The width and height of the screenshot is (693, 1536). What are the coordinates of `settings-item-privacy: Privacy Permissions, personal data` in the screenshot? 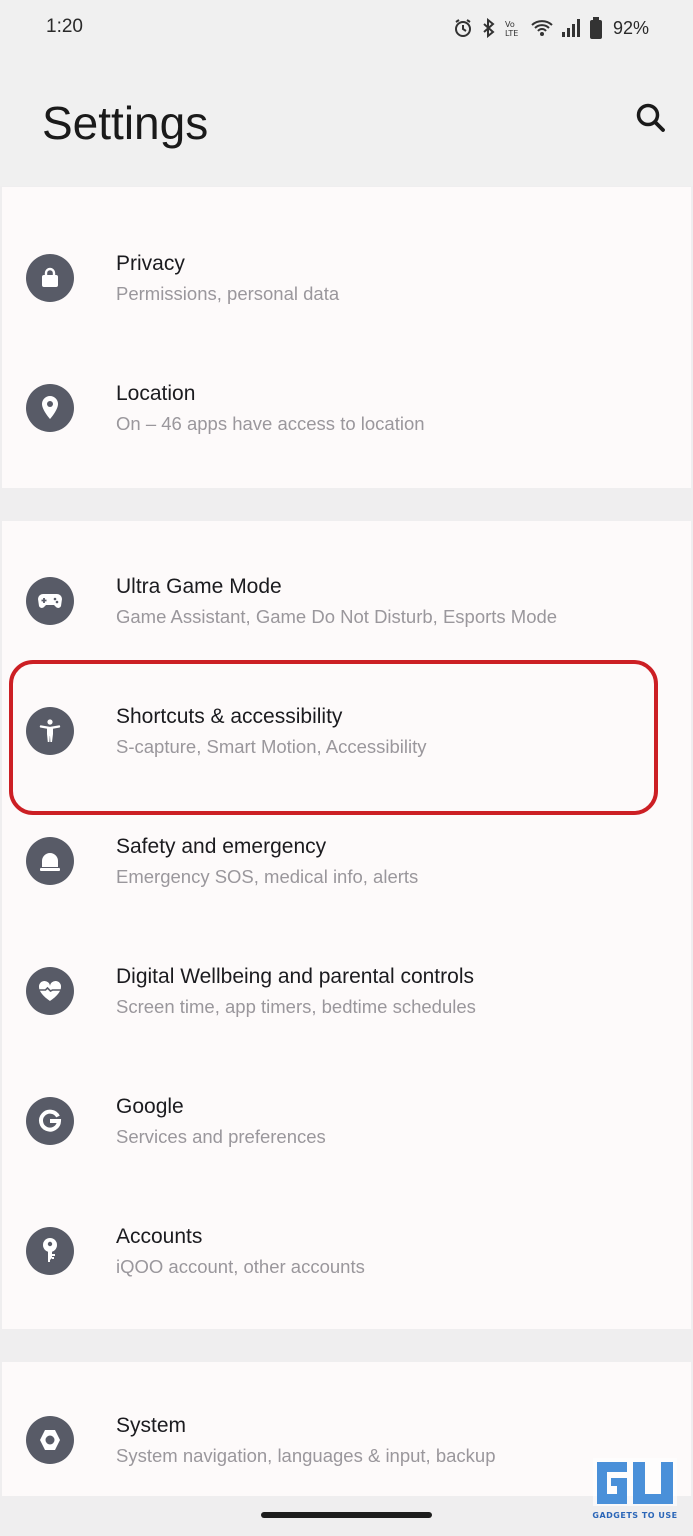 It's located at (346, 278).